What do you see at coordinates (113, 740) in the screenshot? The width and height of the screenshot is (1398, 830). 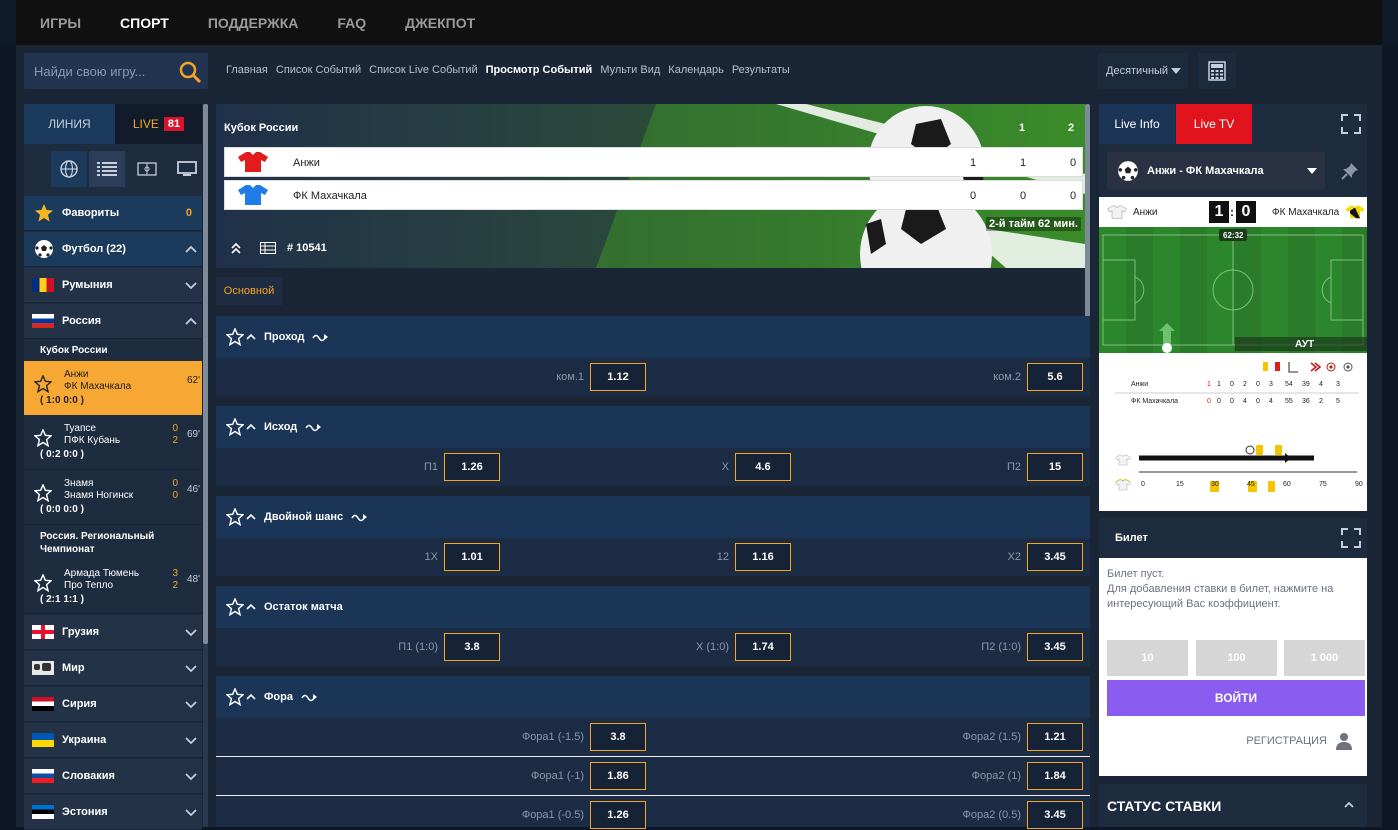 I see `sidebar-item-ukraine: Украина` at bounding box center [113, 740].